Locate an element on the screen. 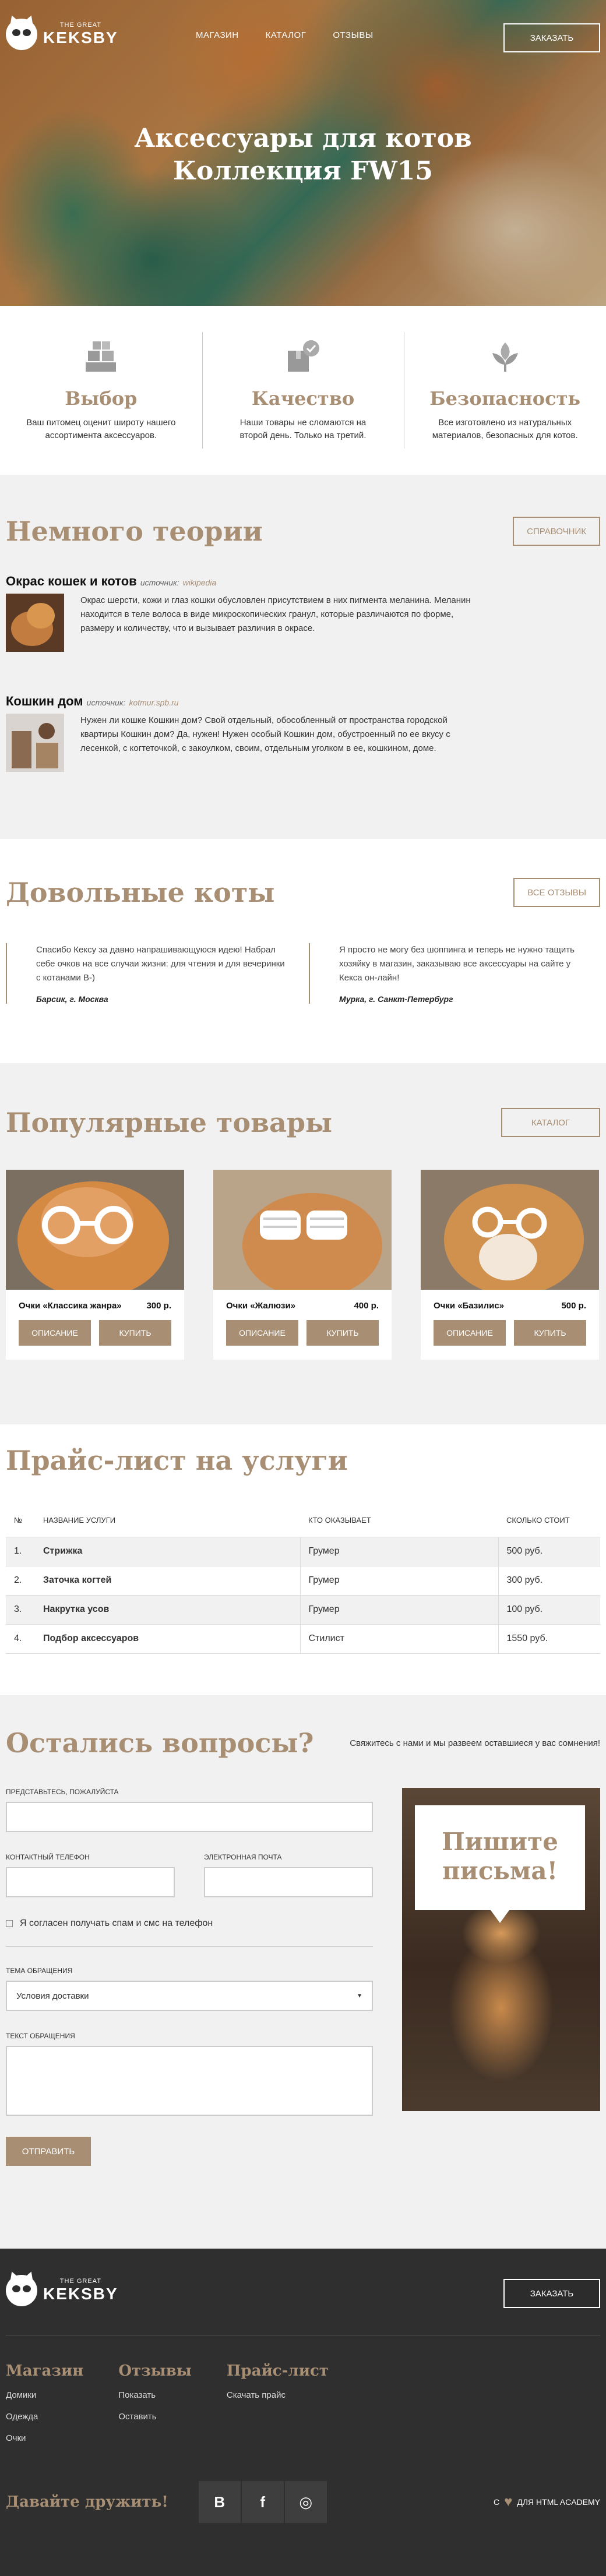 The image size is (606, 2576). footer-logo: THE GREAT KEKSBY is located at coordinates (62, 2288).